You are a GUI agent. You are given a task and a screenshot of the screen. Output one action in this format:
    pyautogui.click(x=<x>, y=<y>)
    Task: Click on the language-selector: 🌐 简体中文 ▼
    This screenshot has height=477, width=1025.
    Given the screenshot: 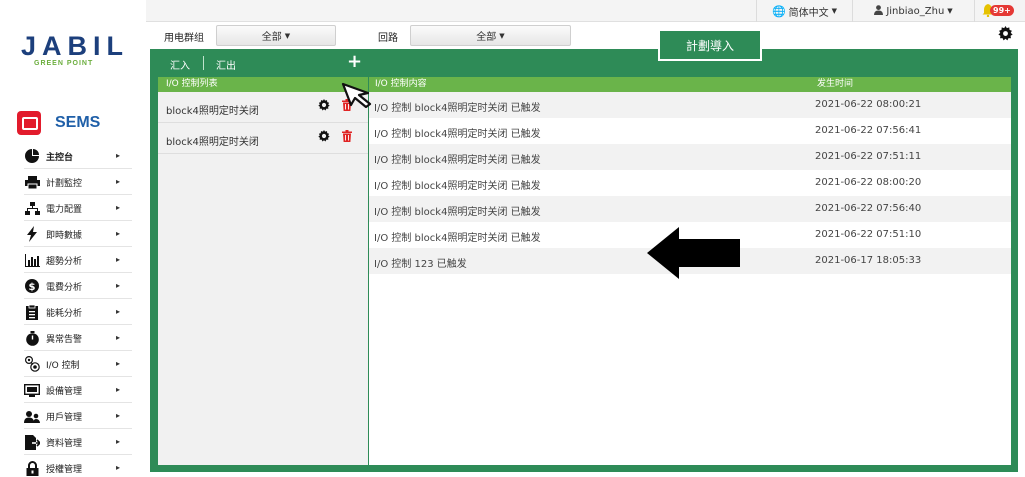 What is the action you would take?
    pyautogui.click(x=804, y=11)
    